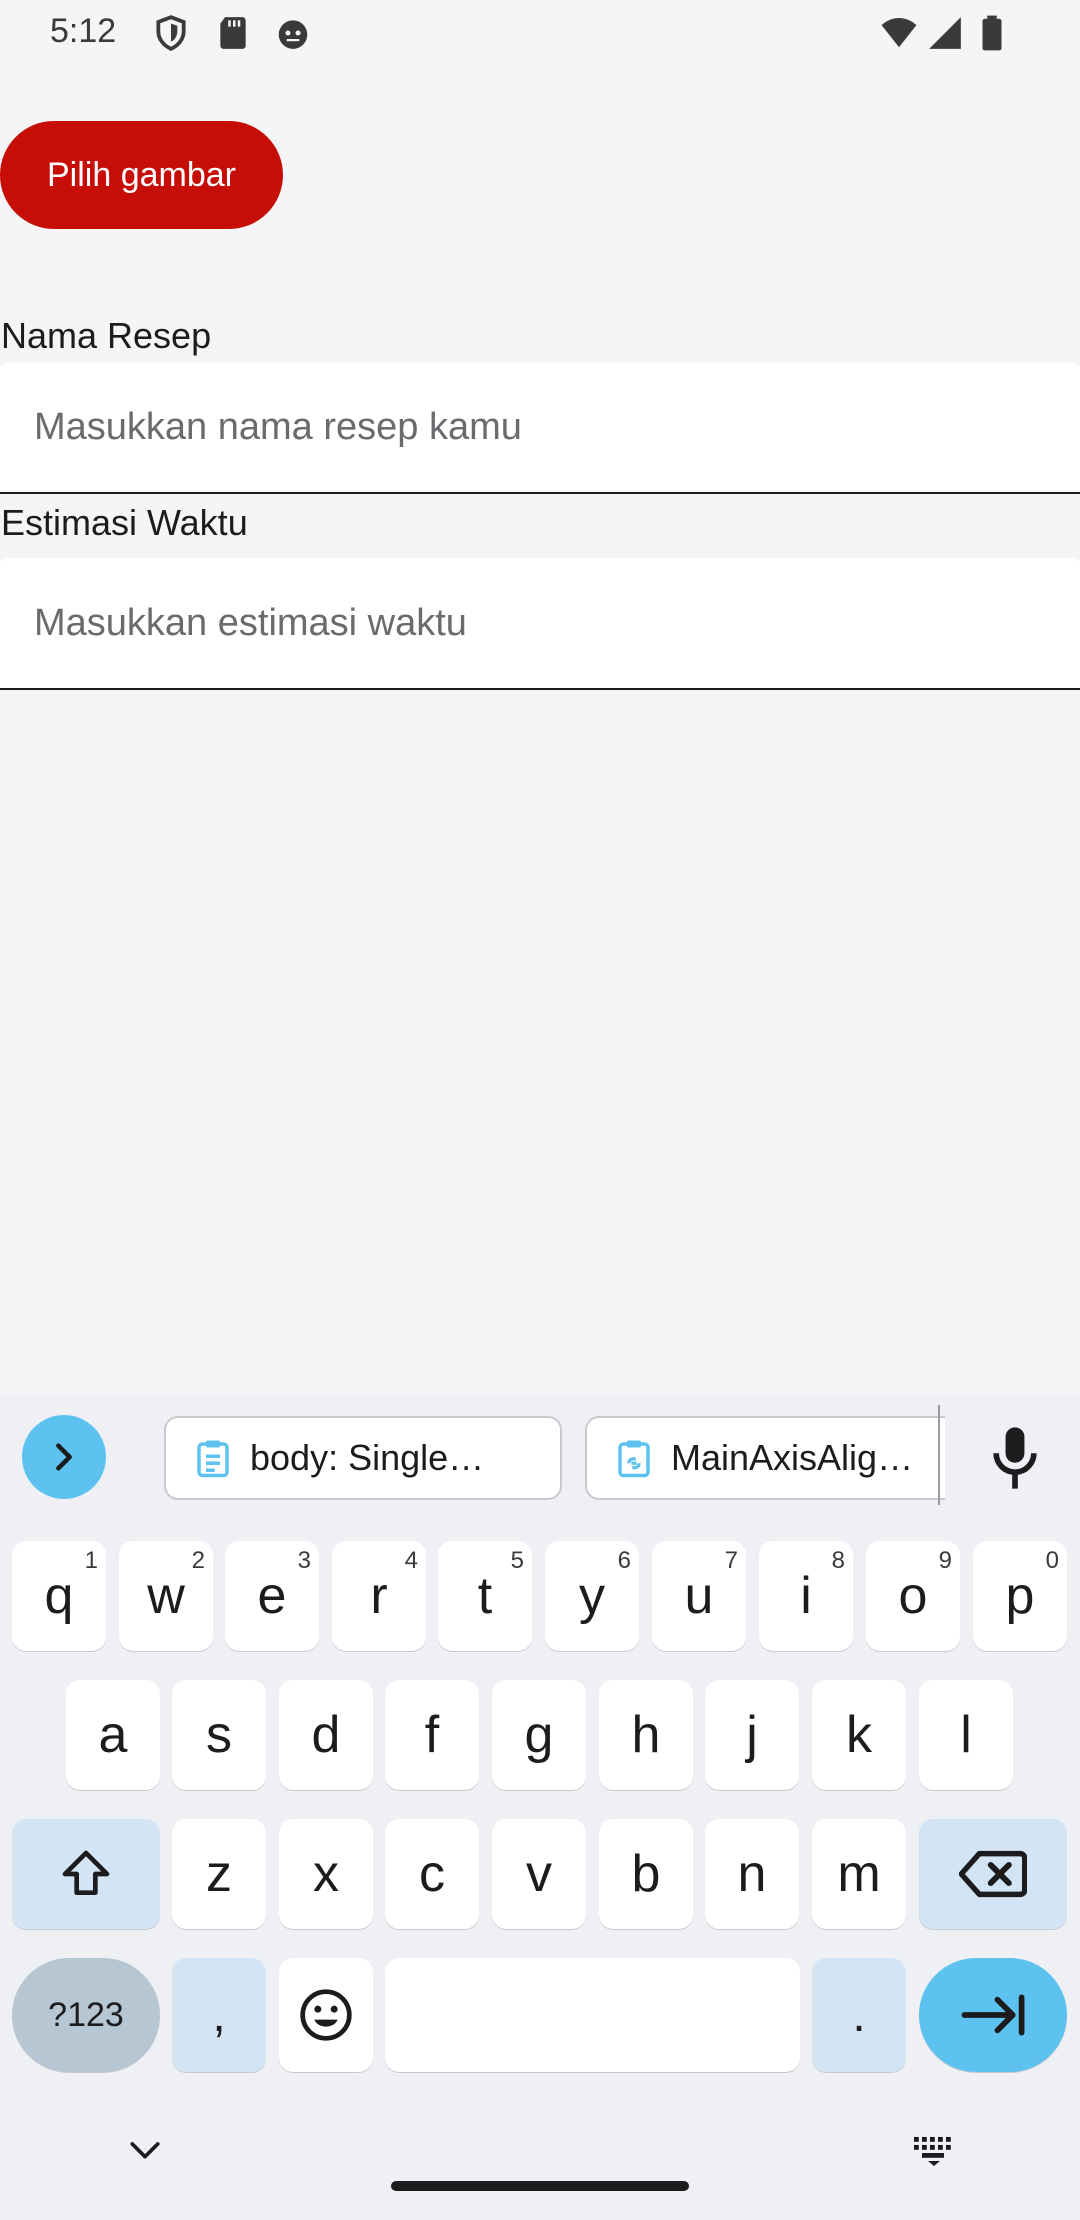 The height and width of the screenshot is (2220, 1080). What do you see at coordinates (171, 33) in the screenshot?
I see `shield-icon` at bounding box center [171, 33].